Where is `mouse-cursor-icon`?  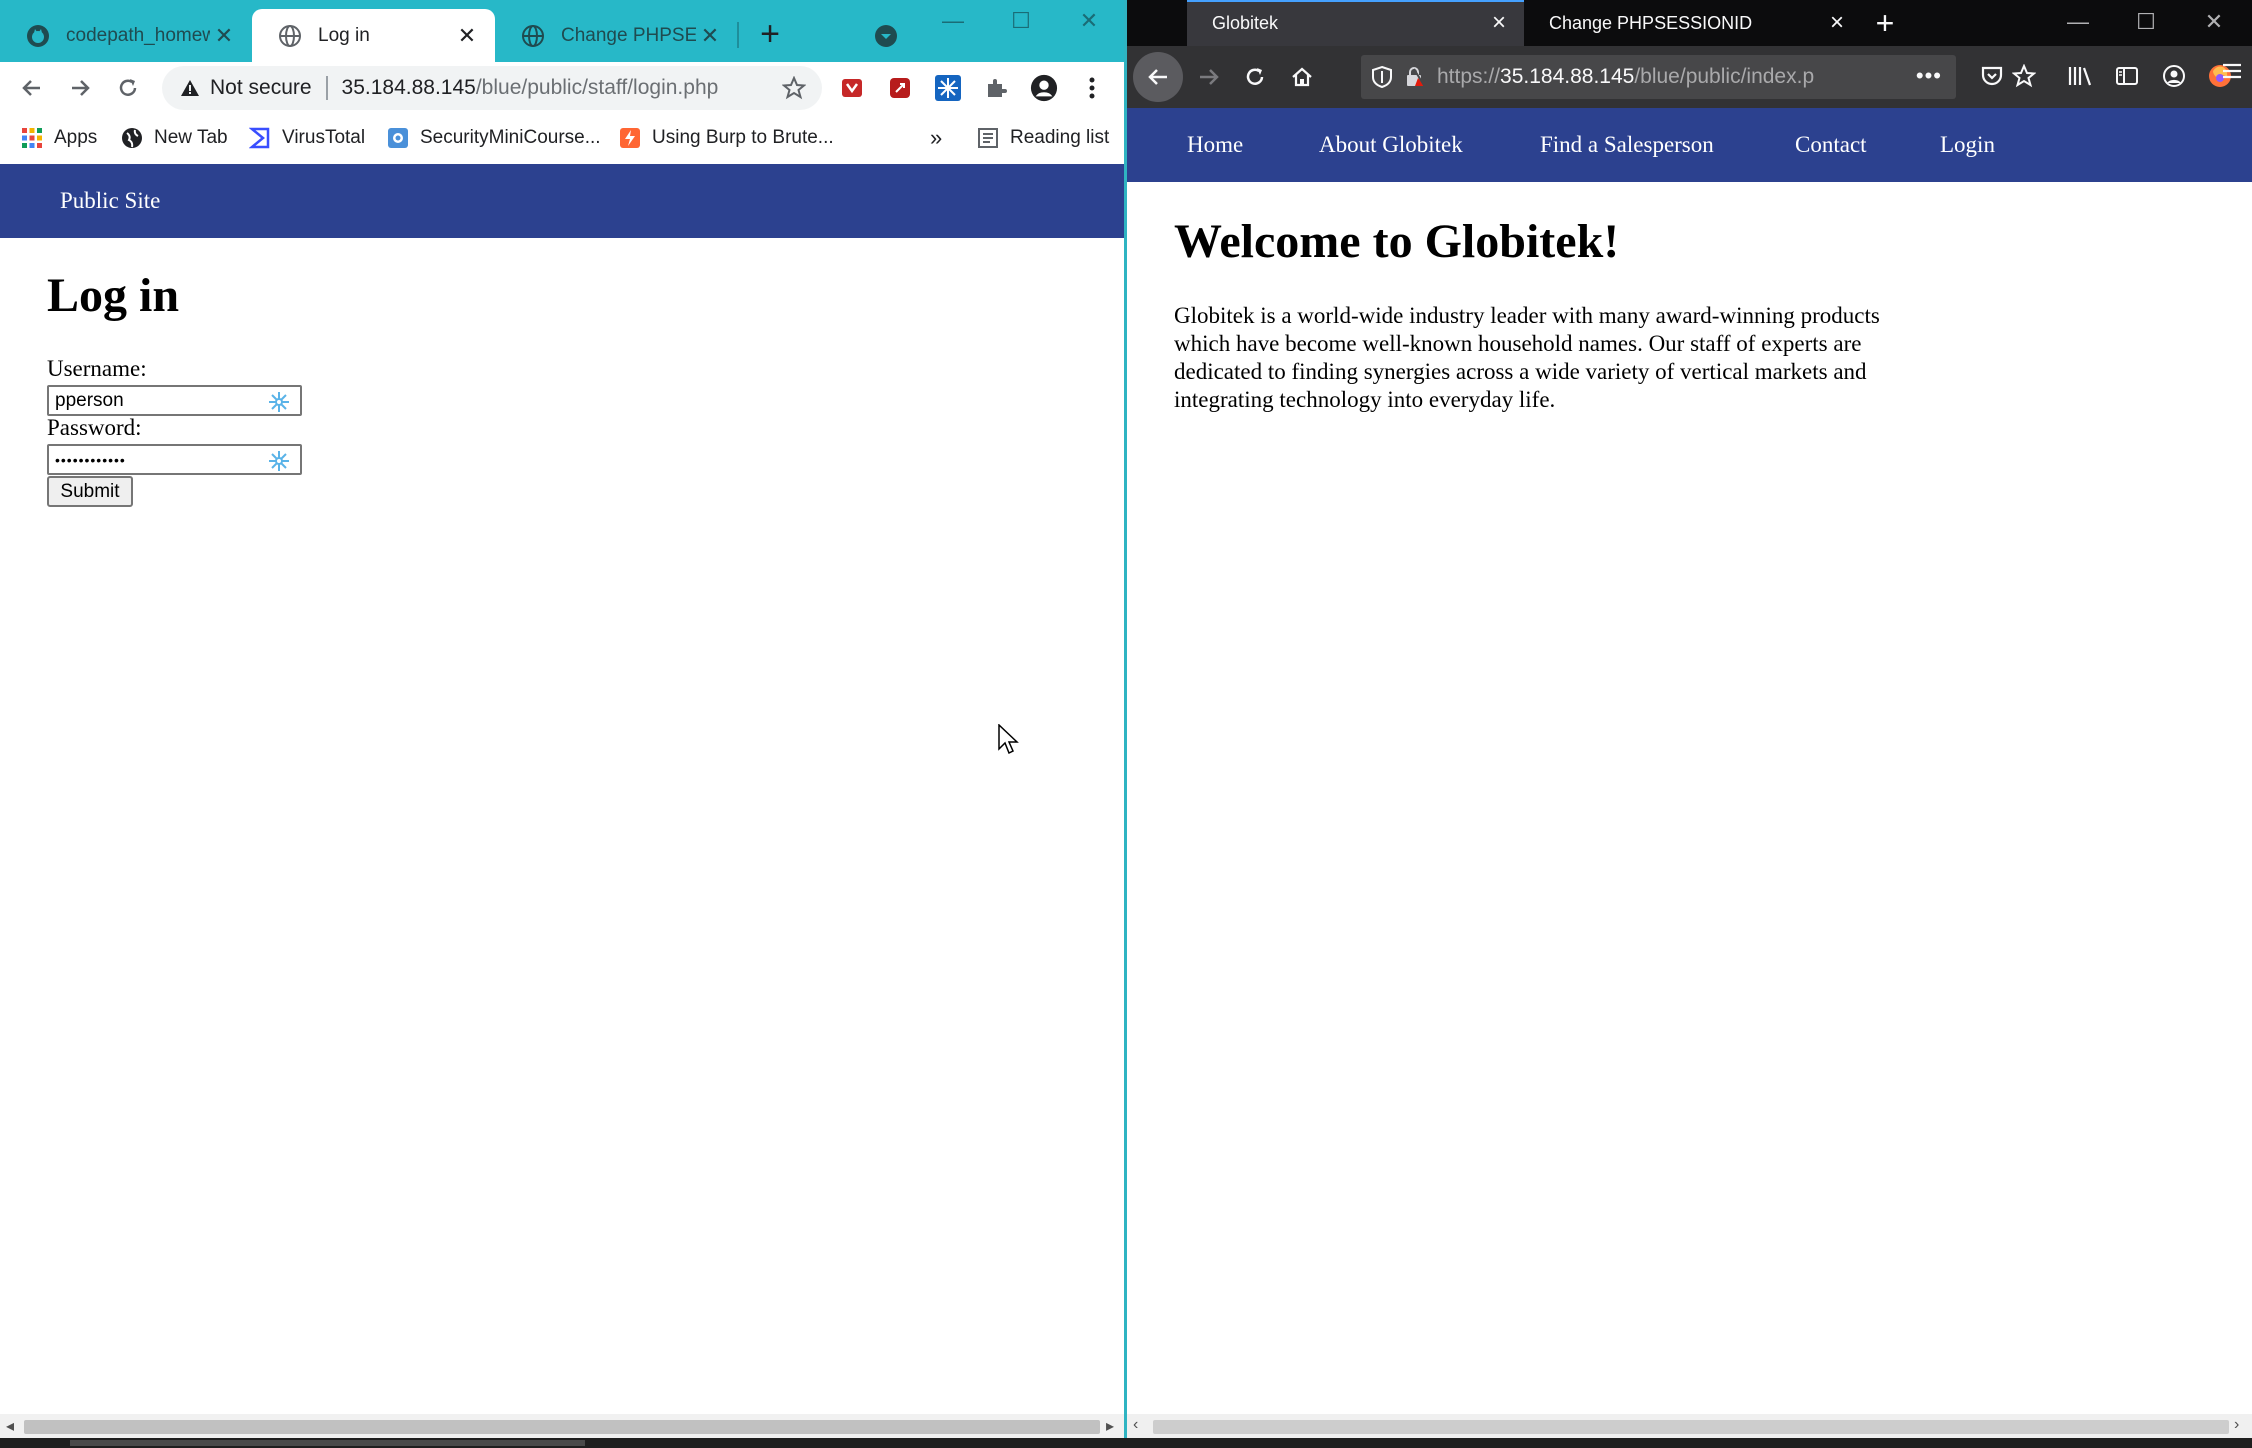
mouse-cursor-icon is located at coordinates (1008, 739).